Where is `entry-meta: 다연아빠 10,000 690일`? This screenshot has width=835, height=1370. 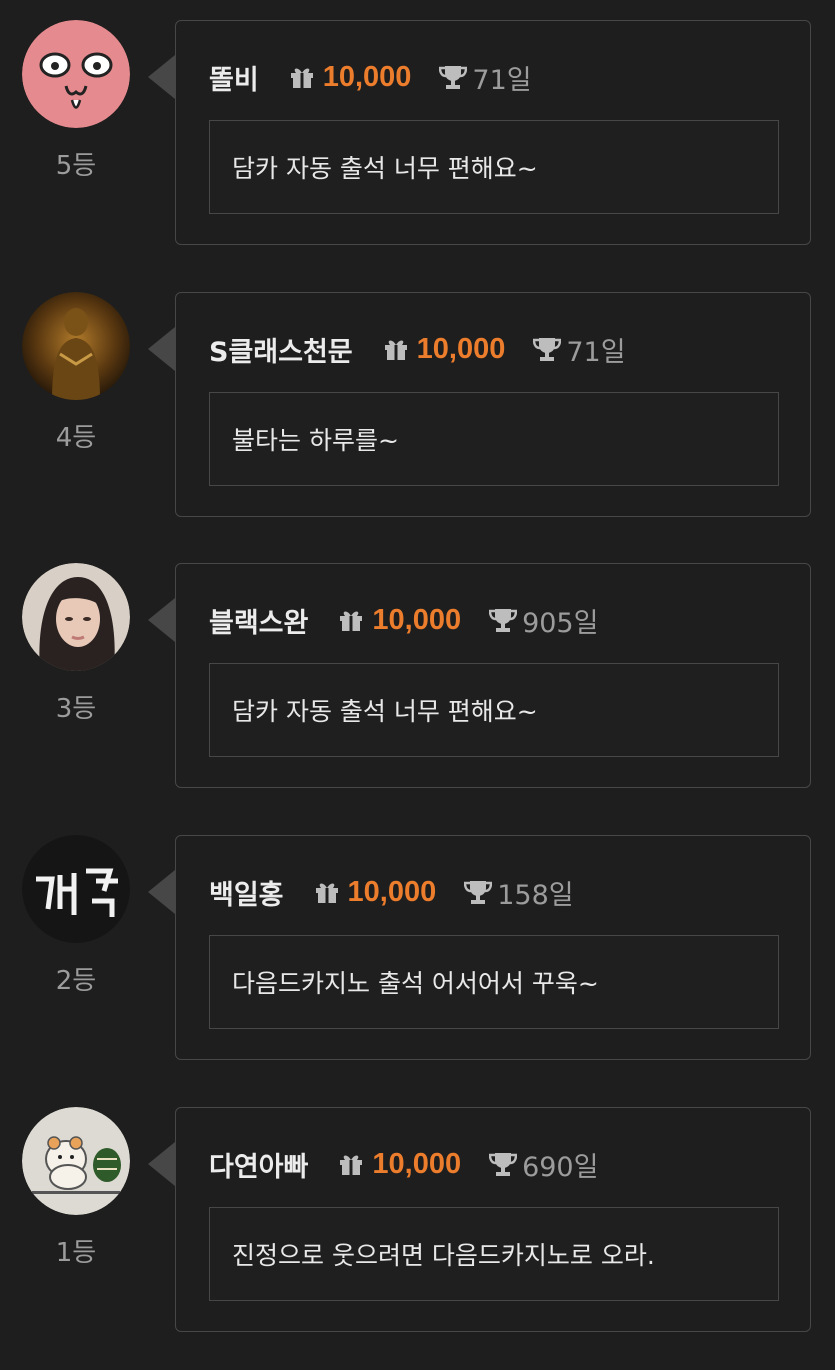 entry-meta: 다연아빠 10,000 690일 is located at coordinates (403, 1164).